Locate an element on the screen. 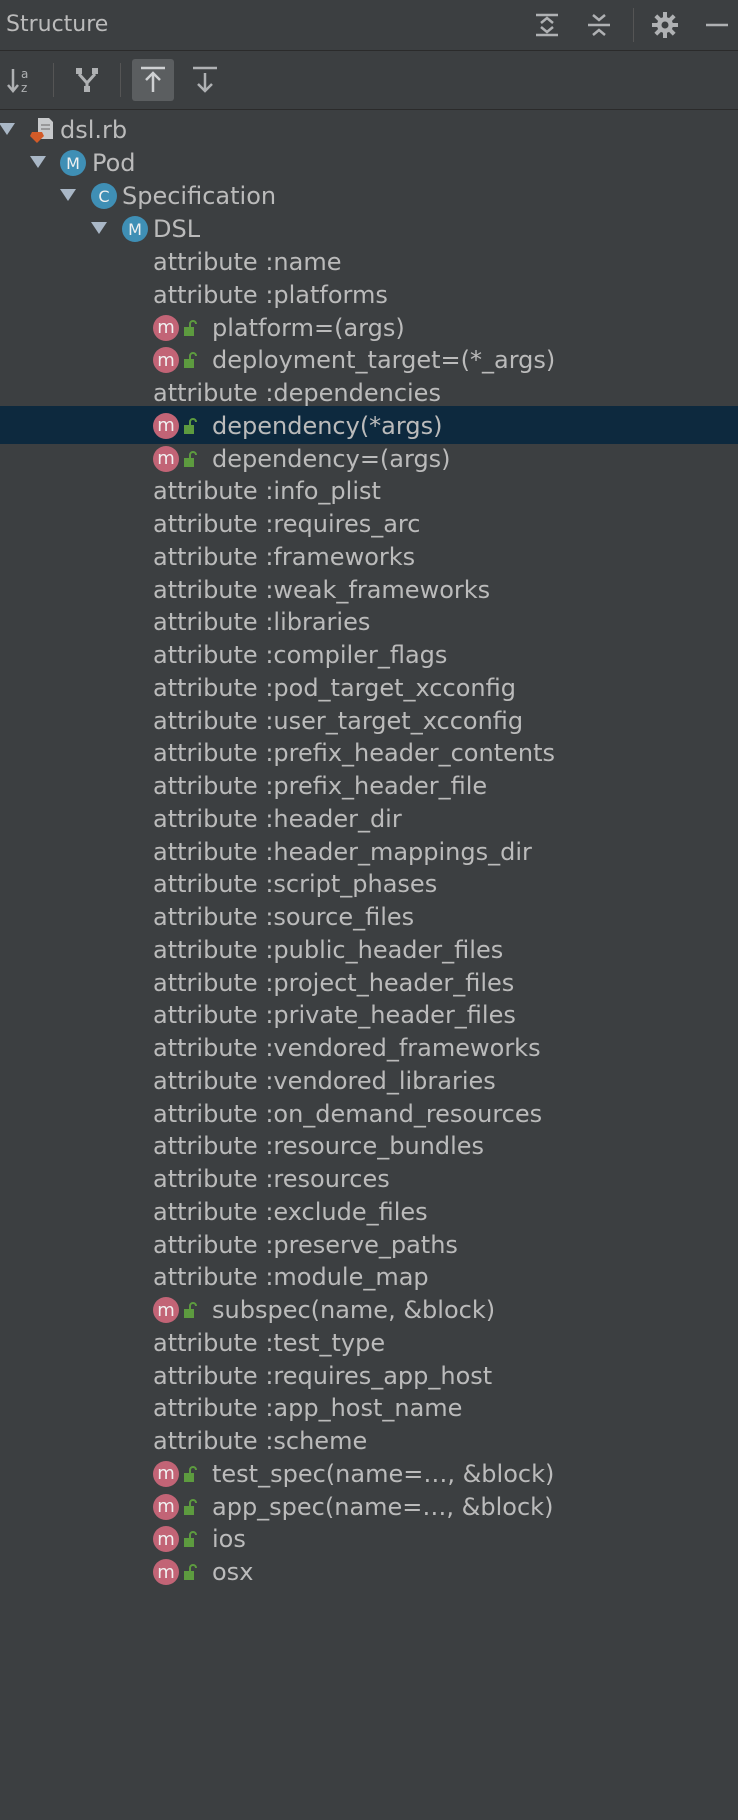  tree-node-label: dependency=(args) is located at coordinates (331, 458).